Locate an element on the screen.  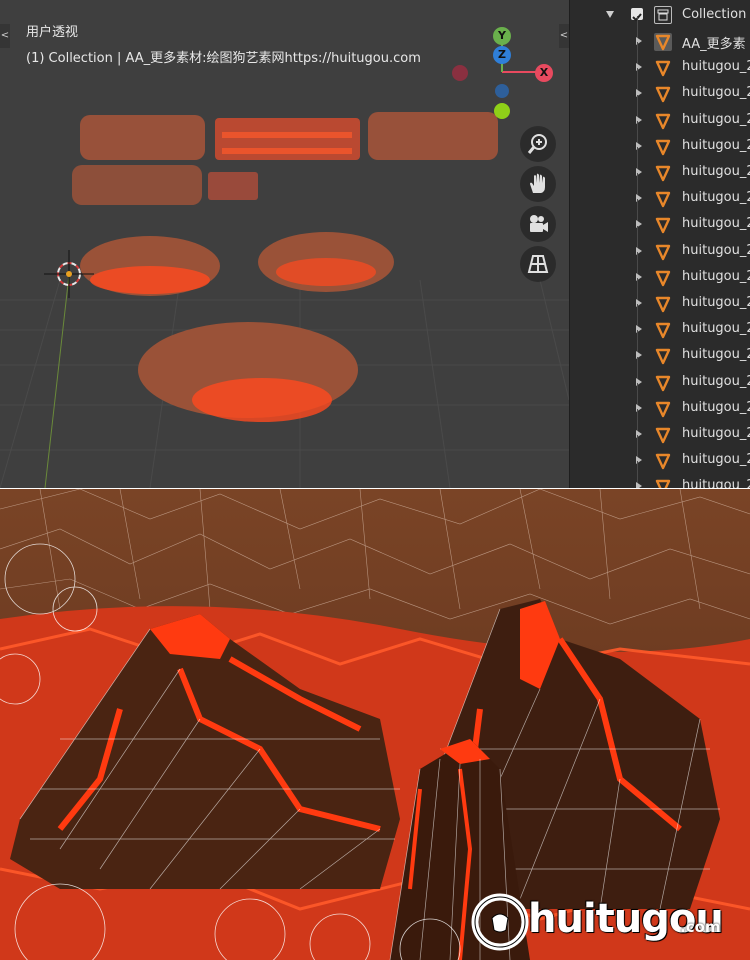
pan-button is located at coordinates (538, 184).